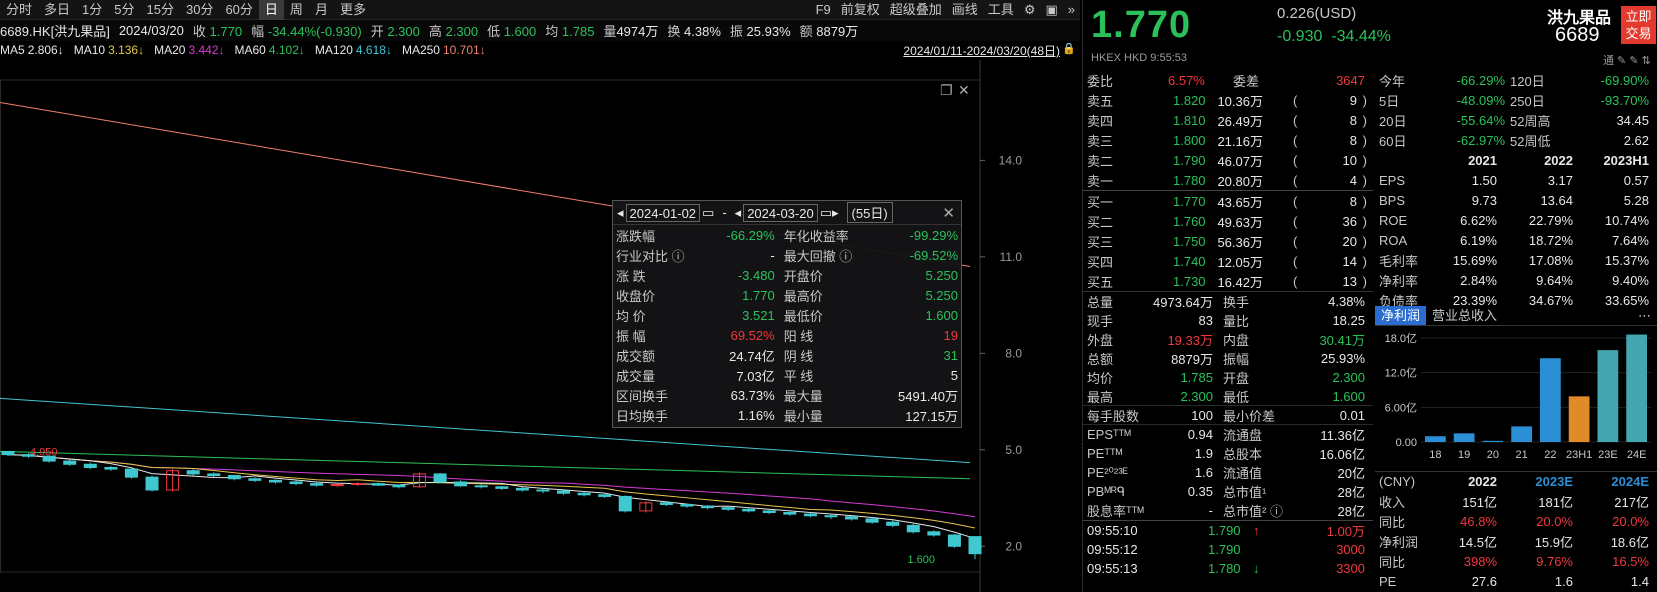 The width and height of the screenshot is (1657, 592). What do you see at coordinates (787, 415) in the screenshot?
I see `popup-row: 日均换手 1.16% 最小量 127.15万` at bounding box center [787, 415].